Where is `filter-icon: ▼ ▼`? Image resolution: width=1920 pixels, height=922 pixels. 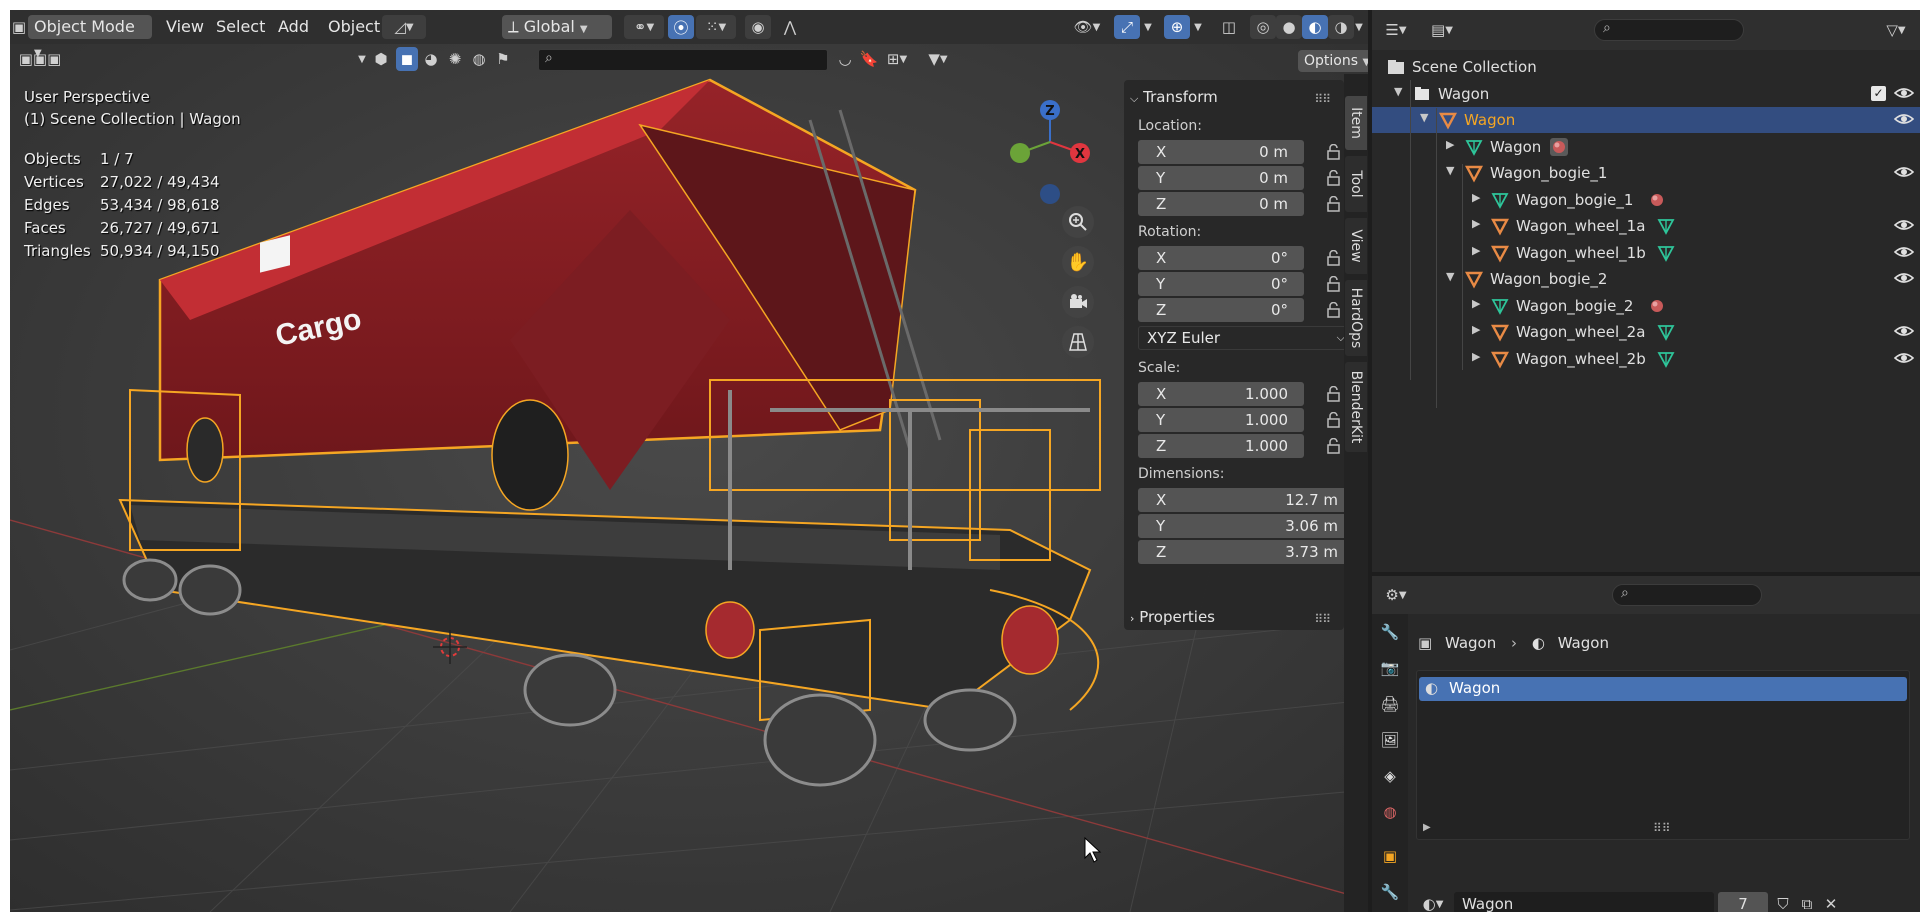 filter-icon: ▼ ▼ is located at coordinates (938, 59).